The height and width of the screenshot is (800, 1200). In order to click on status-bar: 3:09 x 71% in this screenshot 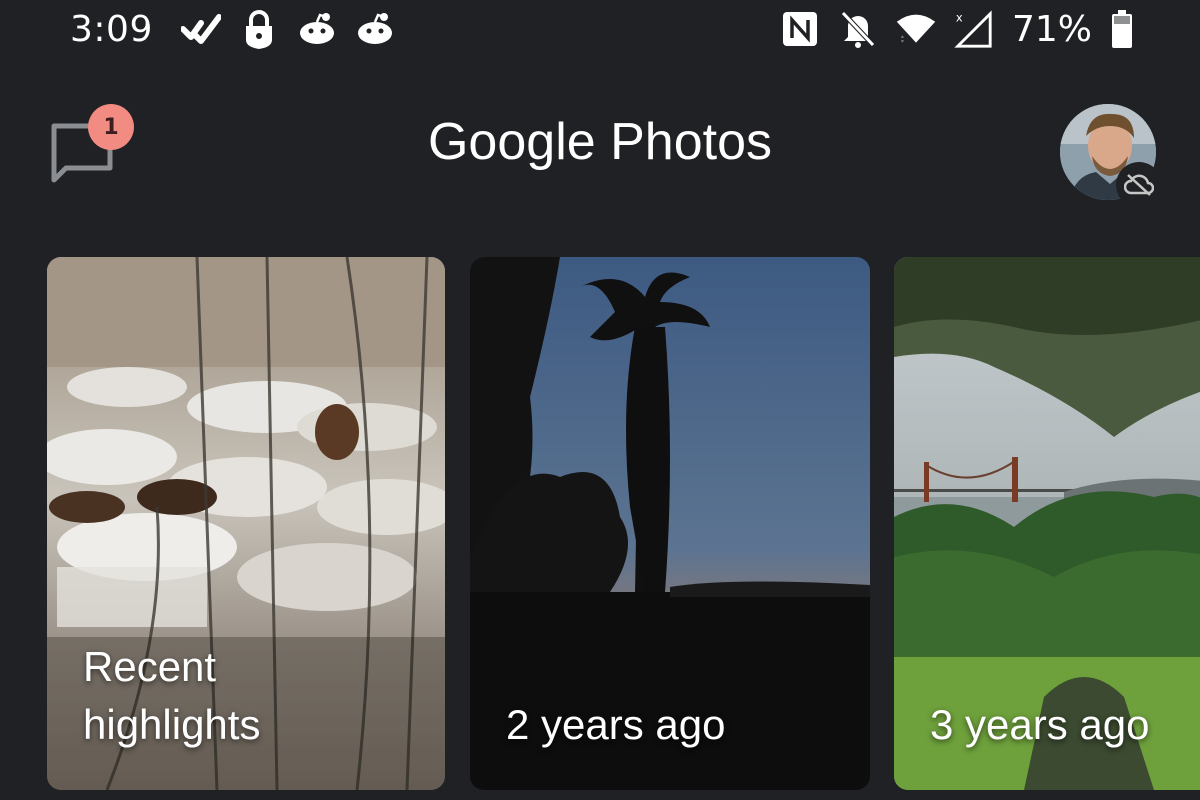, I will do `click(600, 29)`.